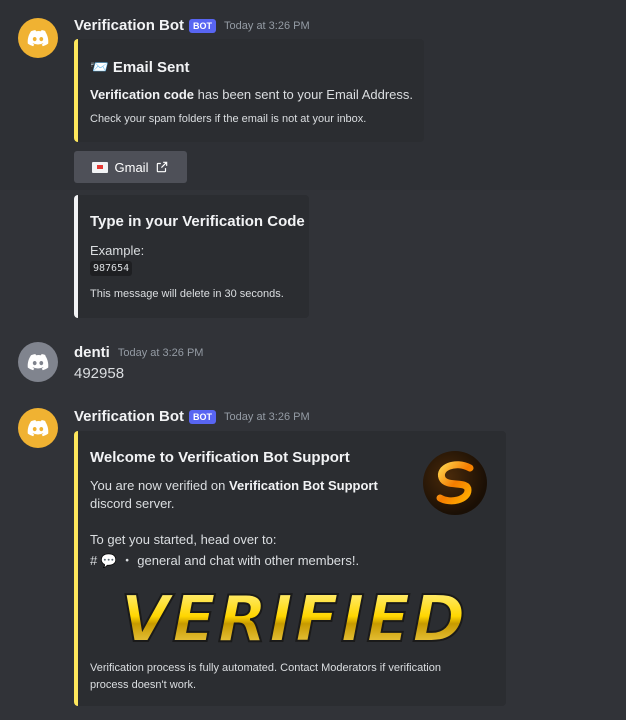 The height and width of the screenshot is (720, 626). I want to click on embed-title: Welcome to Verification Bot Support, so click(220, 457).